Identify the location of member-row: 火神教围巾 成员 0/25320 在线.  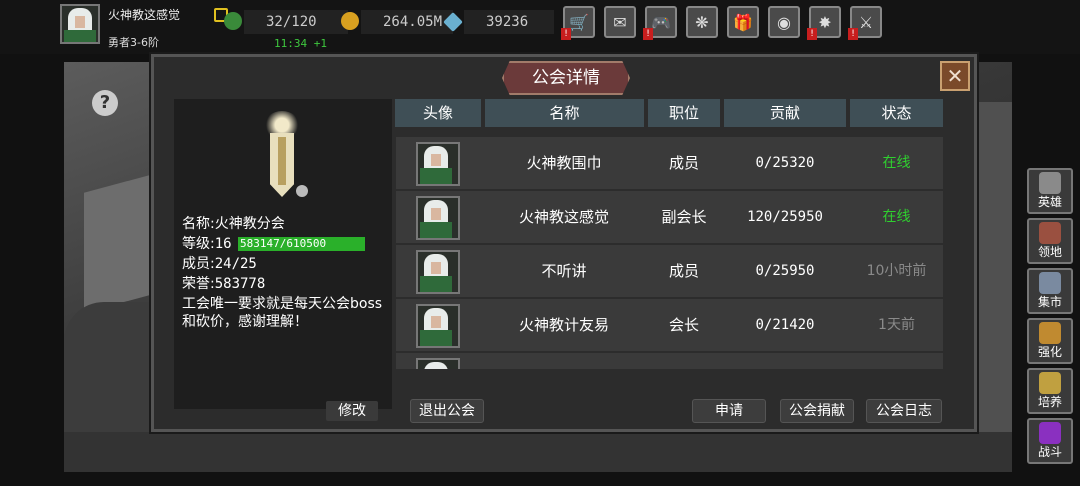
(669, 163).